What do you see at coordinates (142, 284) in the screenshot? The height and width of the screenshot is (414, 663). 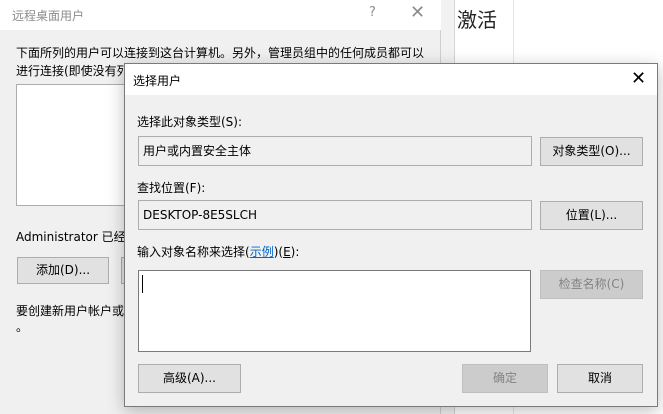 I see `text-caret` at bounding box center [142, 284].